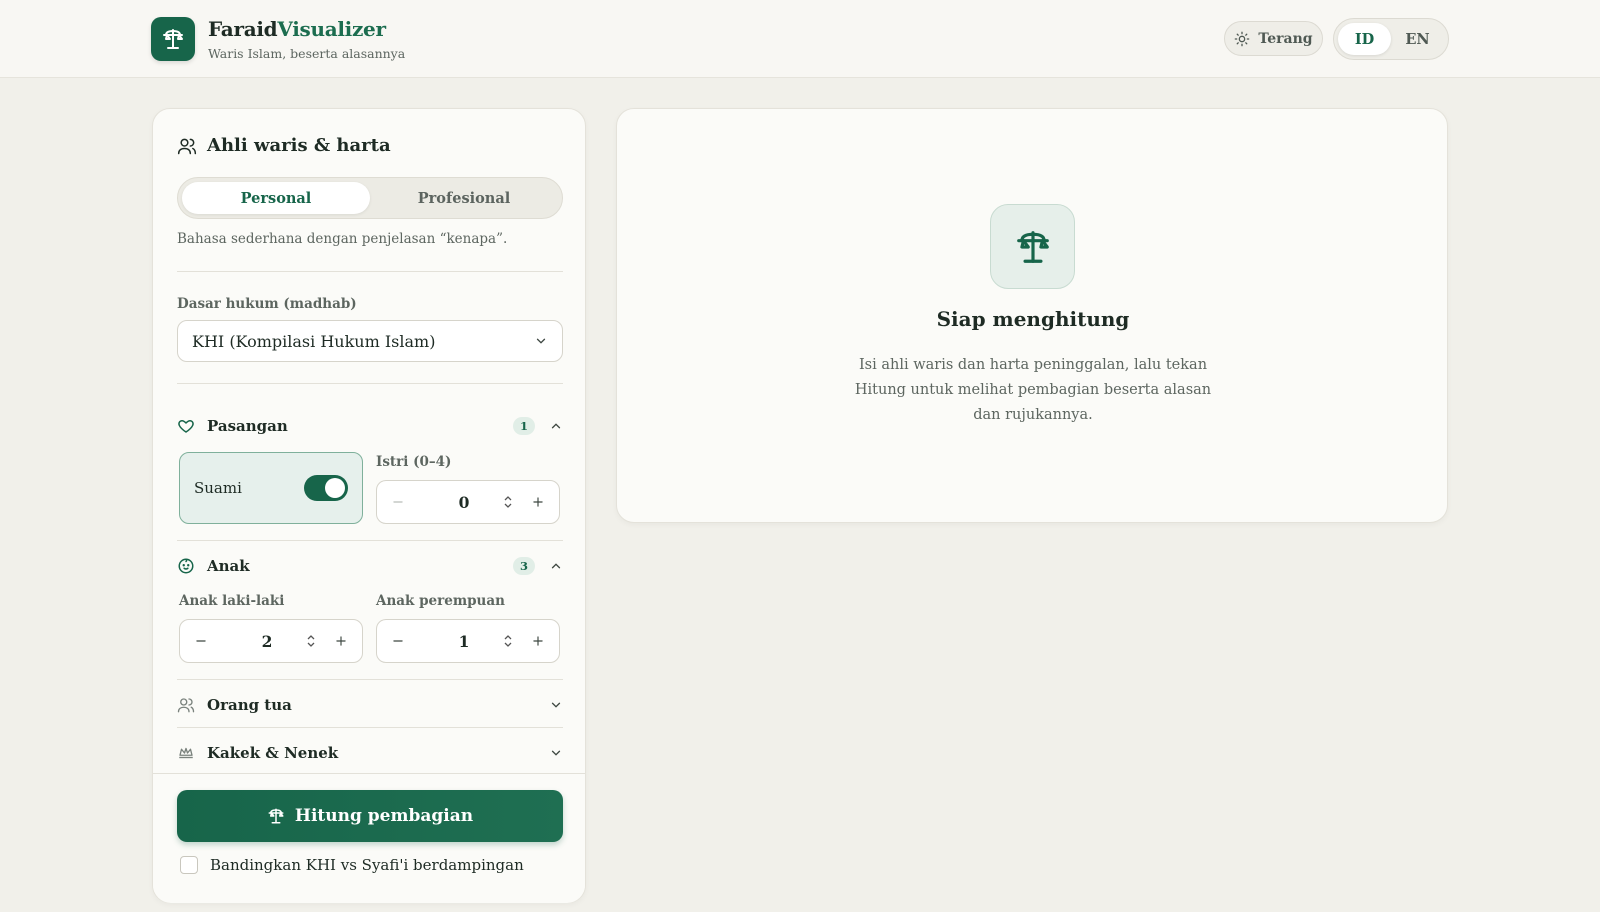  Describe the element at coordinates (414, 462) in the screenshot. I see `istri-label: Istri (0–4)` at that location.